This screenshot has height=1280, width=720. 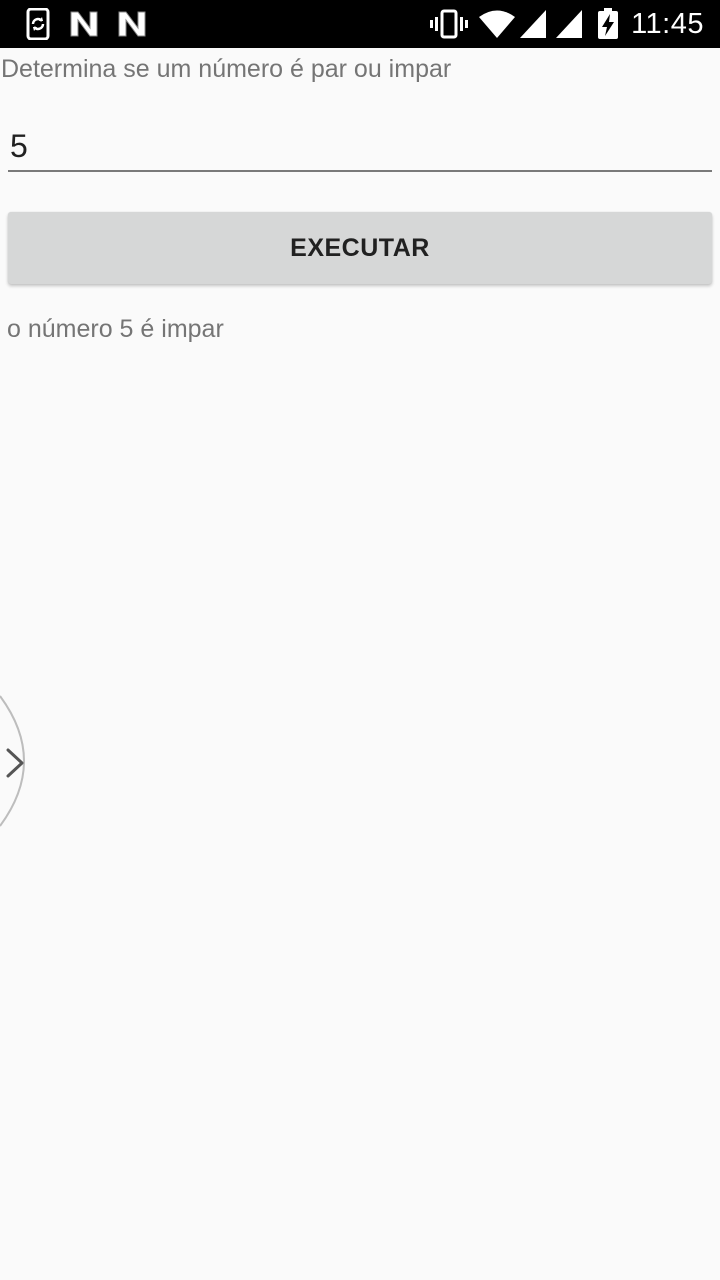 What do you see at coordinates (608, 23) in the screenshot?
I see `battery-charging-icon` at bounding box center [608, 23].